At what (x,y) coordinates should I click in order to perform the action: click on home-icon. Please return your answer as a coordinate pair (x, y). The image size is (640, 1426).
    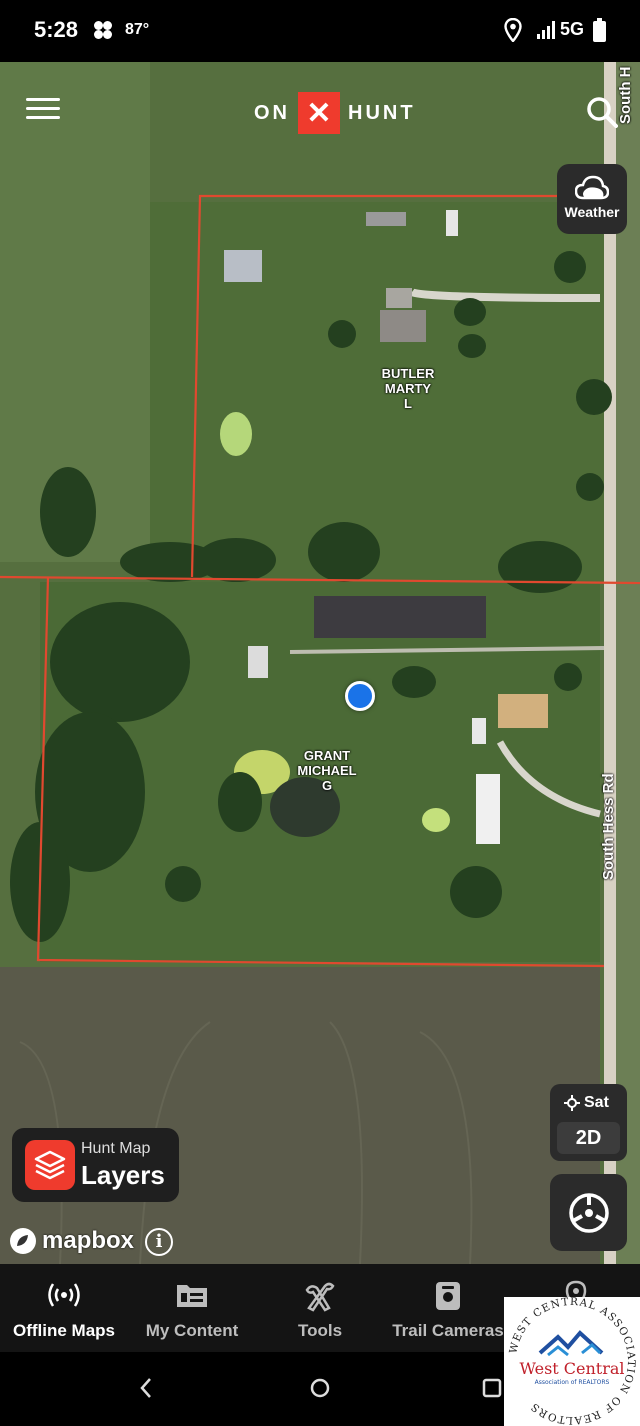
    Looking at the image, I should click on (320, 1388).